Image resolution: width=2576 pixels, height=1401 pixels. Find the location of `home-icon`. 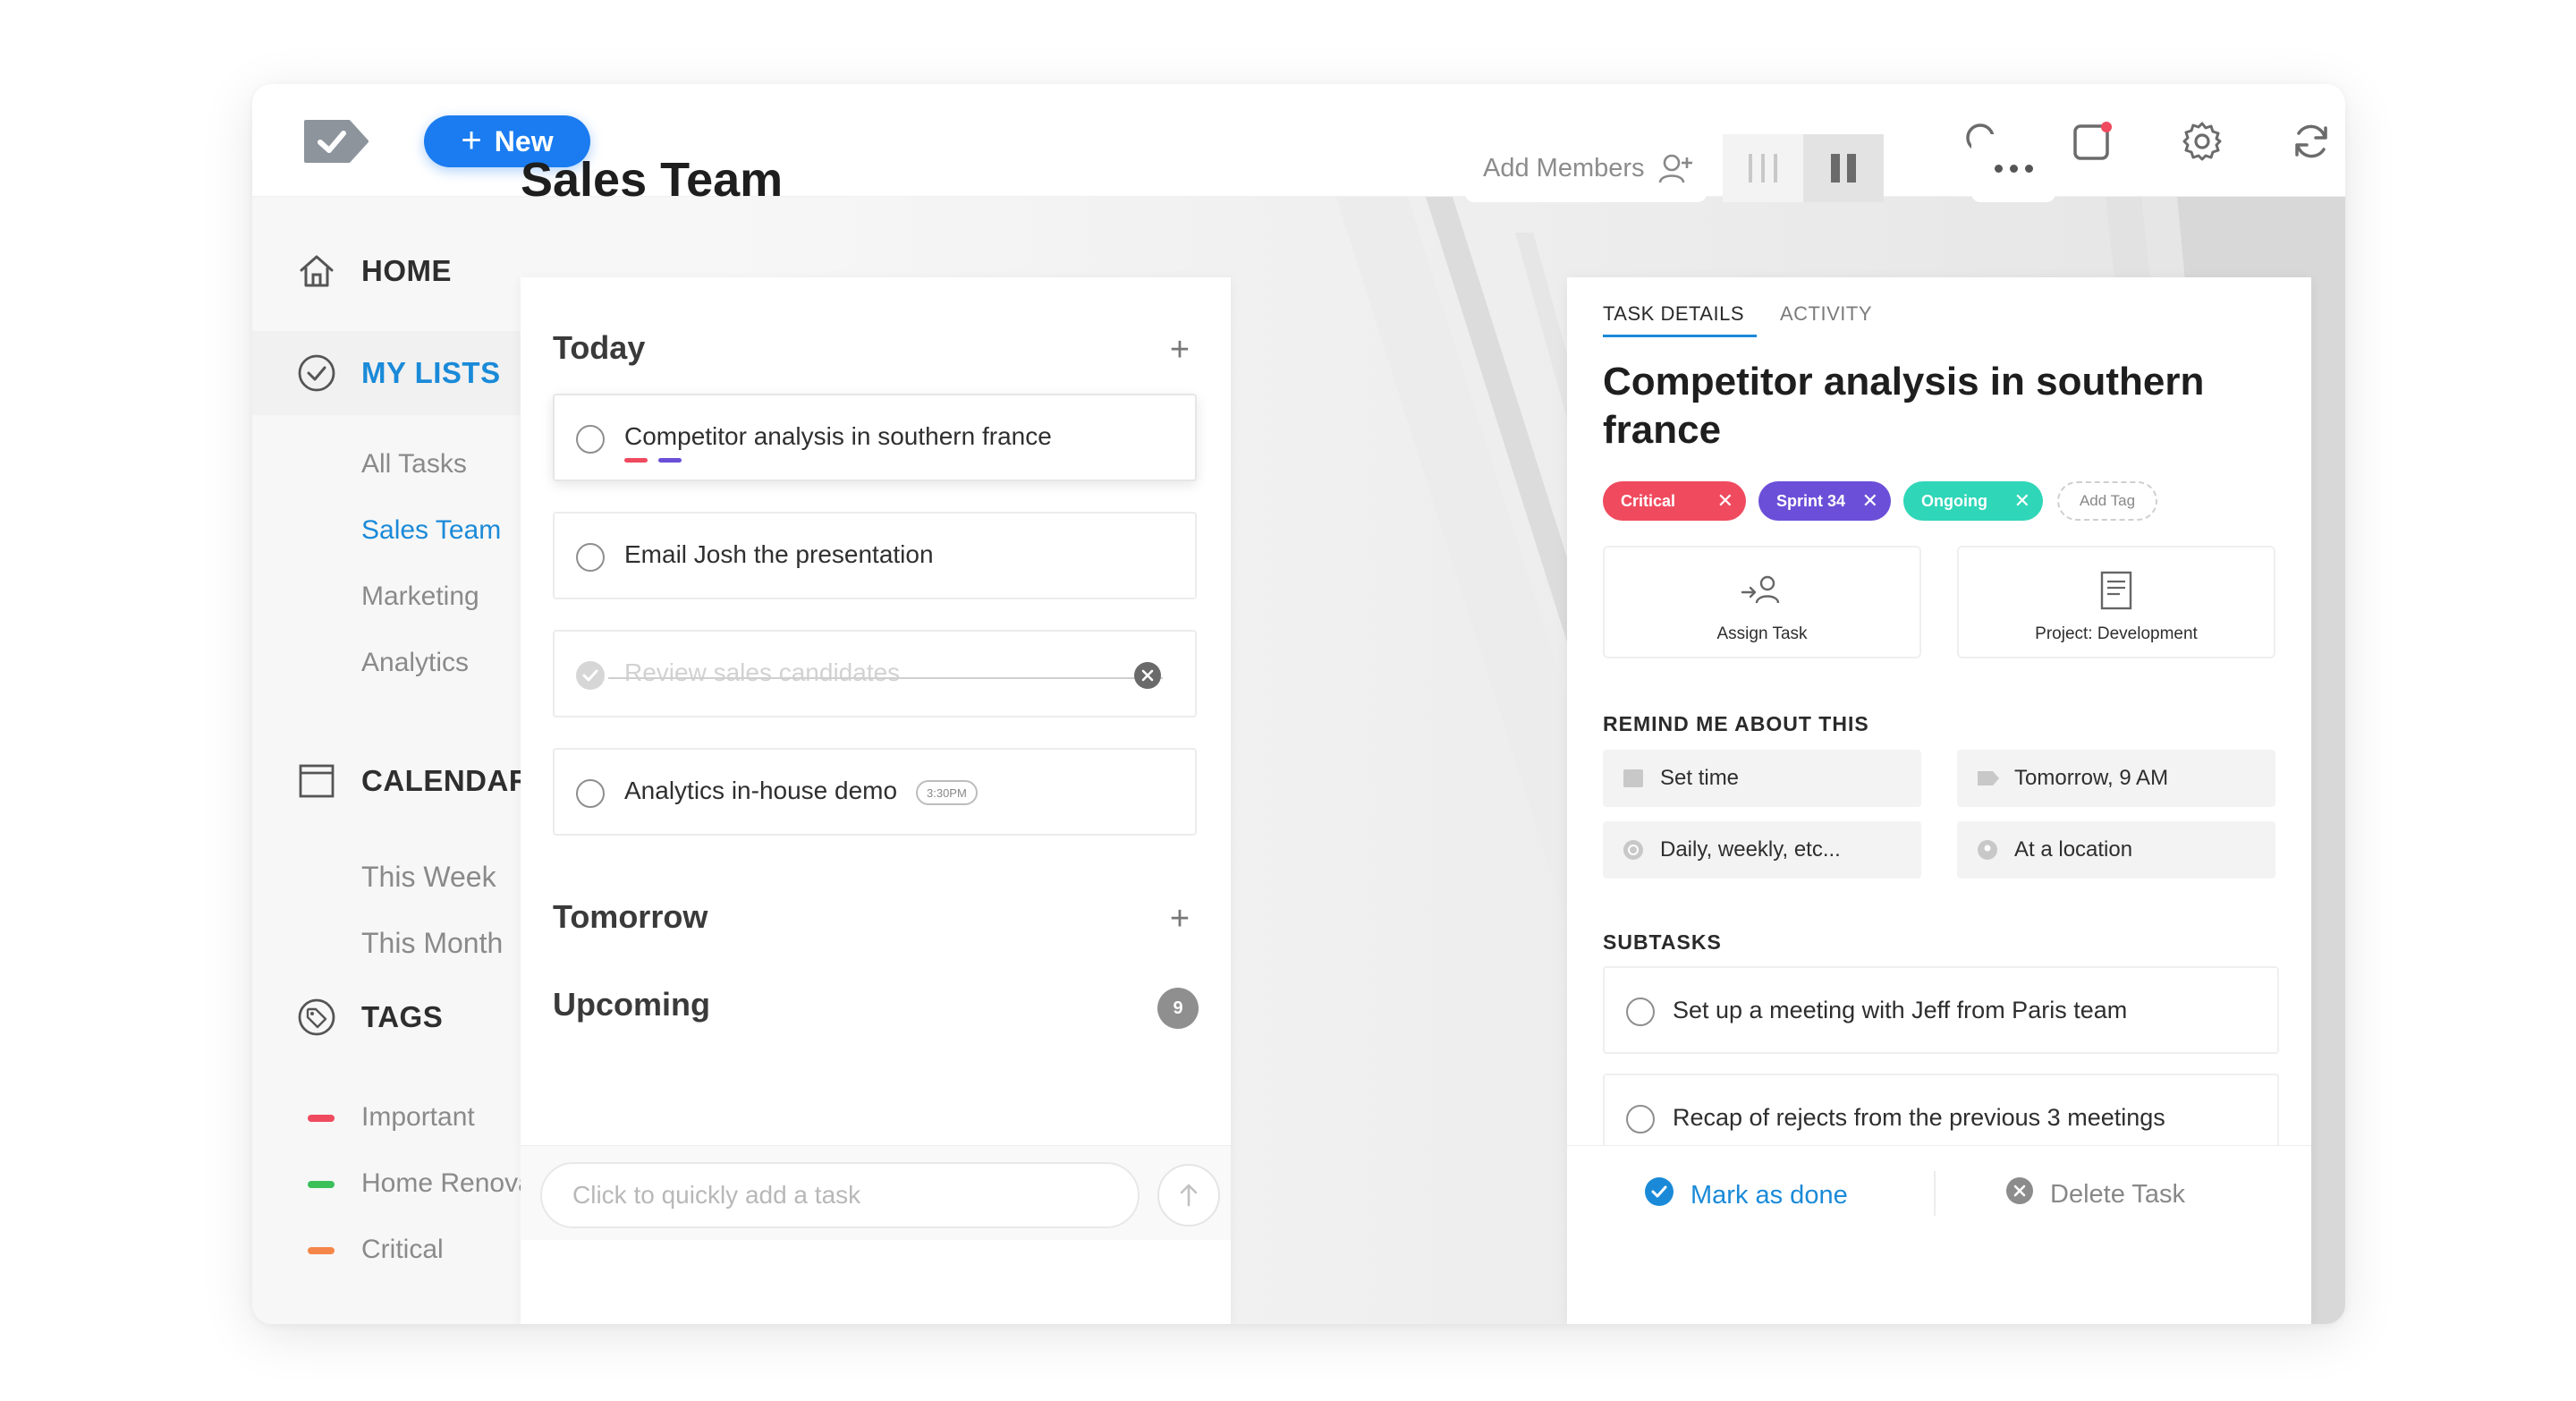

home-icon is located at coordinates (316, 271).